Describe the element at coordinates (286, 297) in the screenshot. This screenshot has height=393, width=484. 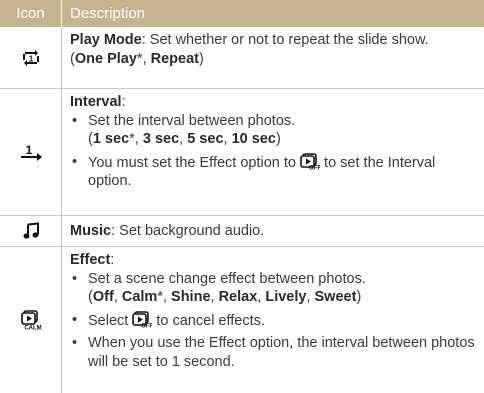
I see `option-lively: Lively` at that location.